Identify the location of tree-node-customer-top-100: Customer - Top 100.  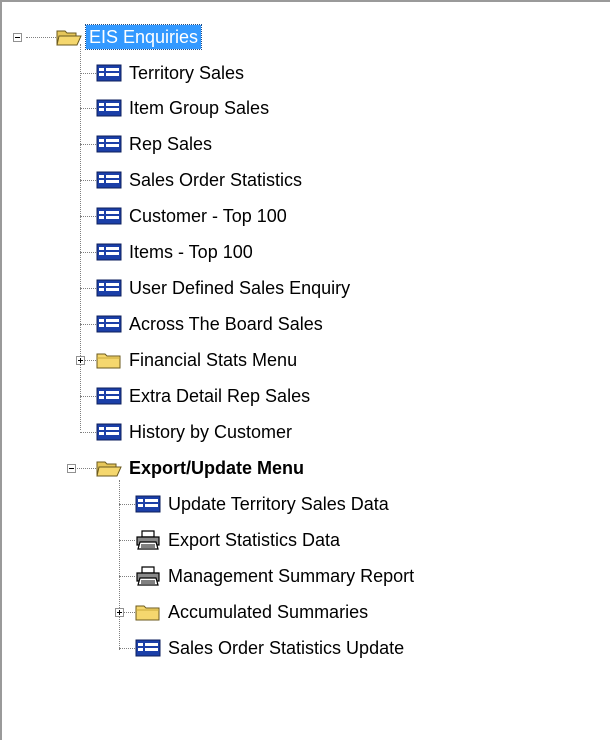
(193, 216).